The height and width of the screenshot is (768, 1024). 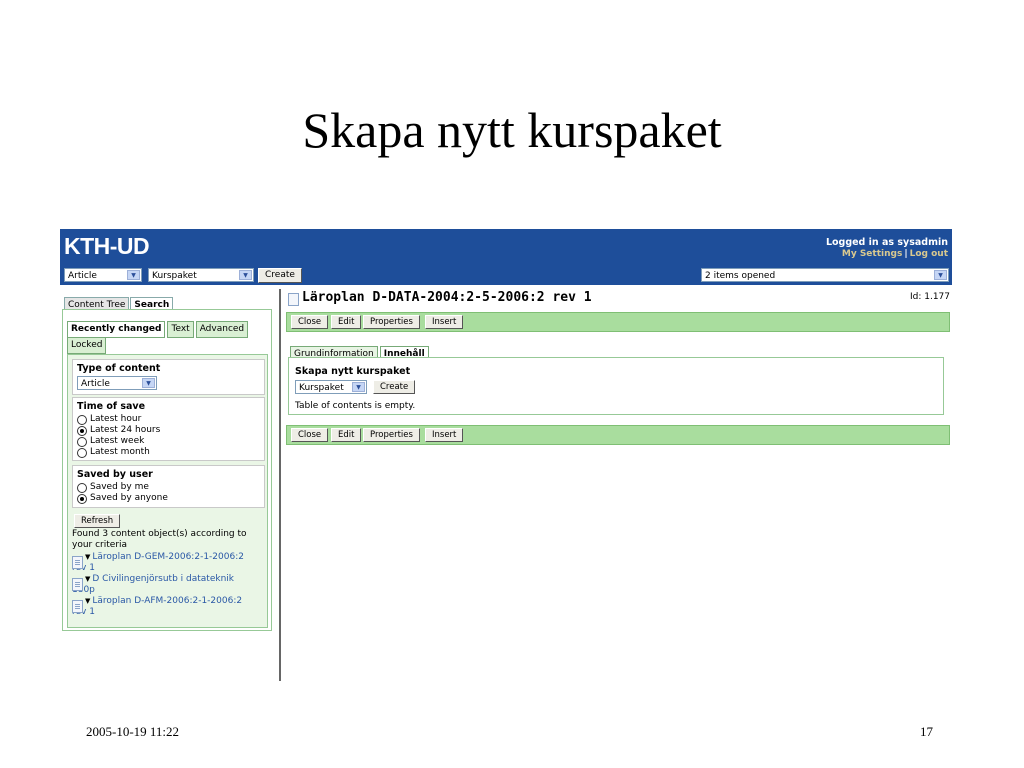 I want to click on create-package-button: Create, so click(x=394, y=387).